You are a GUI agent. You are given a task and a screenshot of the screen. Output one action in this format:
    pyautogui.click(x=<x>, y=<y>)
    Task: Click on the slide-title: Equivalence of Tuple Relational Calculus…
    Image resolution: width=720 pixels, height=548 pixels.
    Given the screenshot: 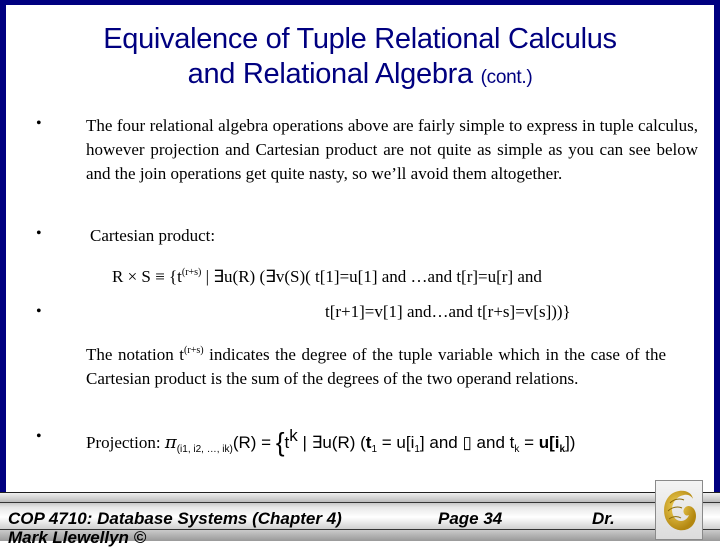 What is the action you would take?
    pyautogui.click(x=360, y=58)
    